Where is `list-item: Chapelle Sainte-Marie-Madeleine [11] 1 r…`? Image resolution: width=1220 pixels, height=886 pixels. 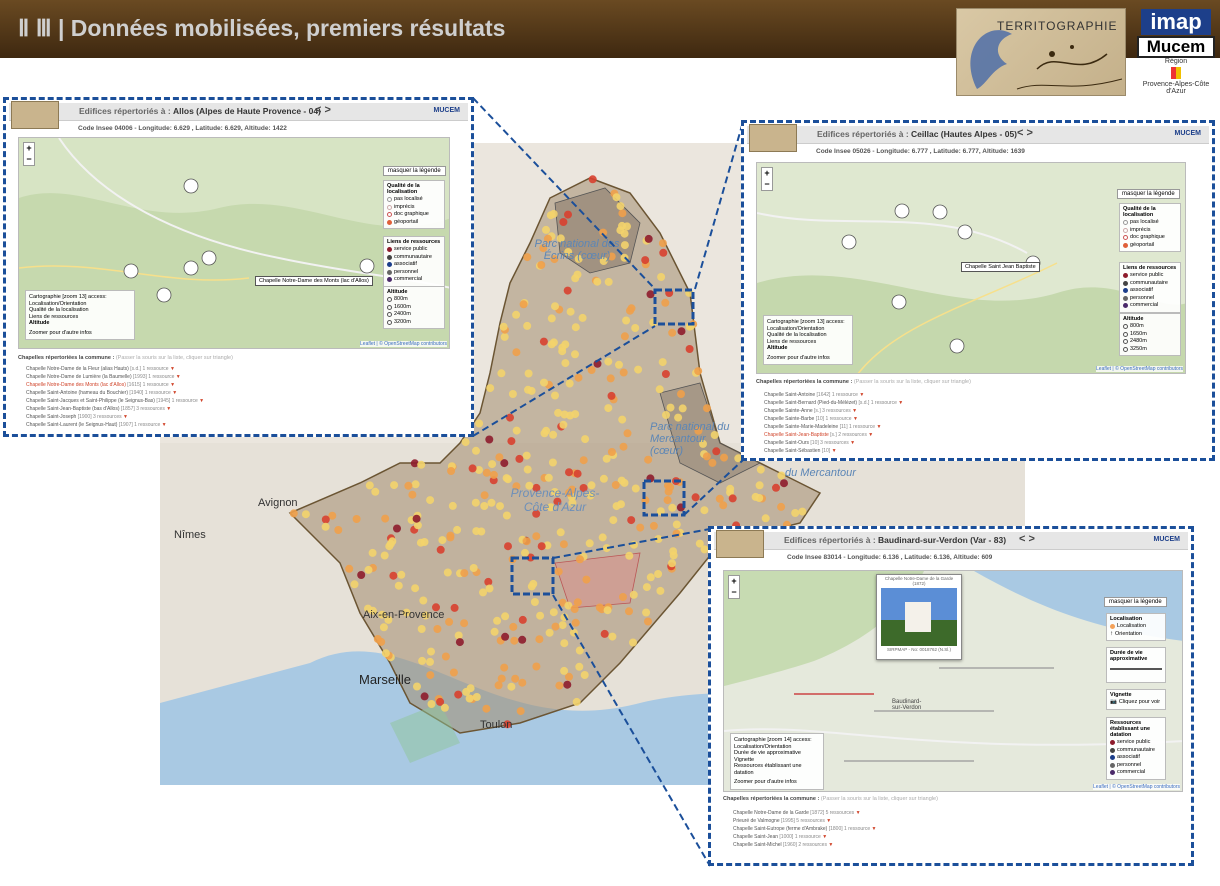 list-item: Chapelle Sainte-Marie-Madeleine [11] 1 r… is located at coordinates (833, 427).